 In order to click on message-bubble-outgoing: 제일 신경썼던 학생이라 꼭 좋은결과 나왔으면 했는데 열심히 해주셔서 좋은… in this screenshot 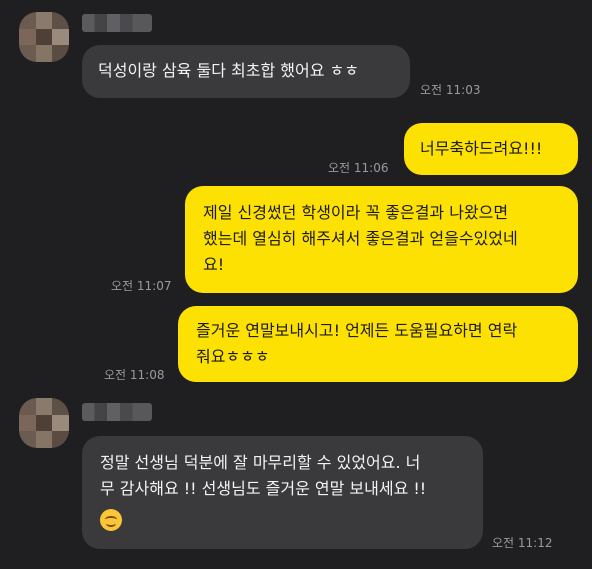, I will do `click(381, 239)`.